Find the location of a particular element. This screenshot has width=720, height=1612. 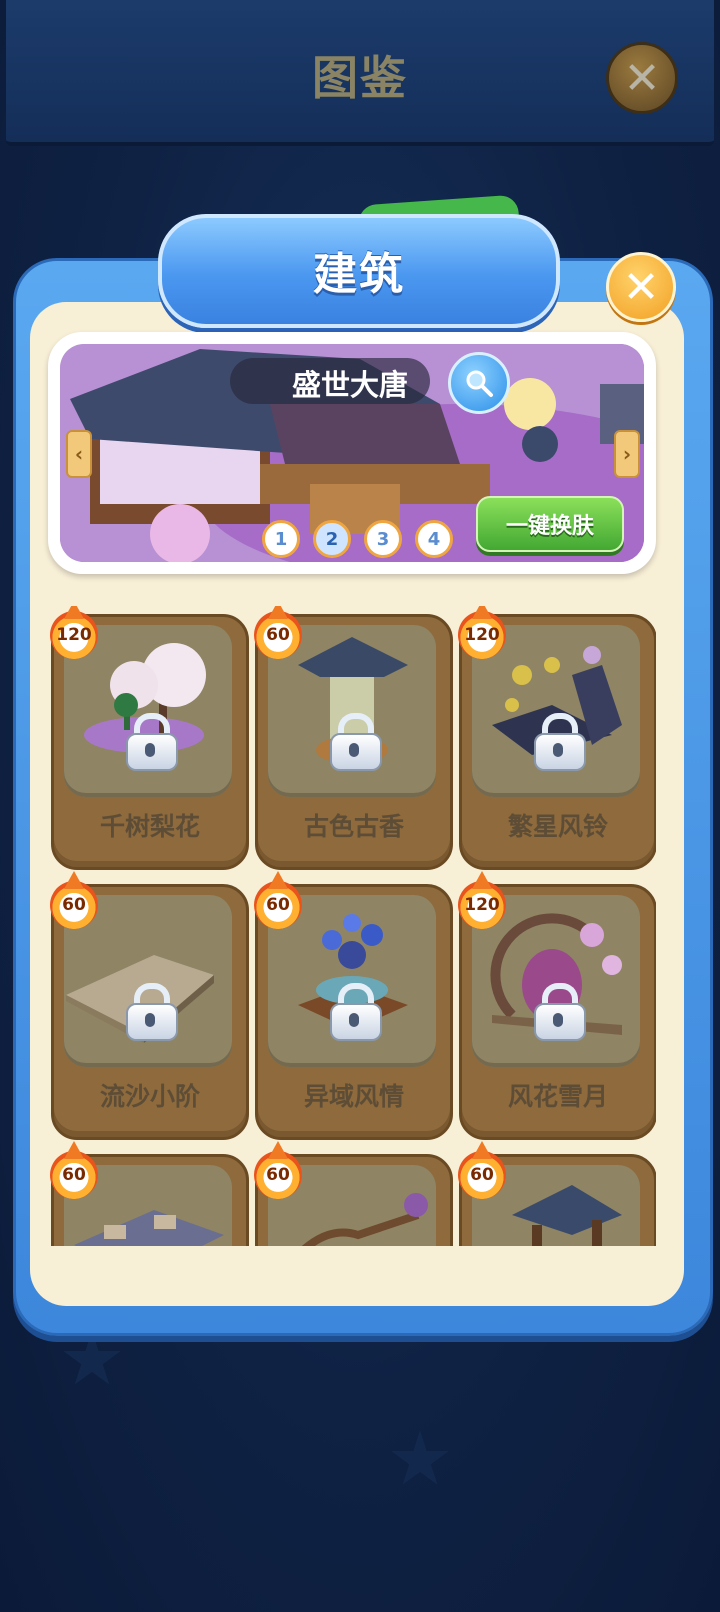

banner-pagination: 1 2 3 4 is located at coordinates (357, 539).